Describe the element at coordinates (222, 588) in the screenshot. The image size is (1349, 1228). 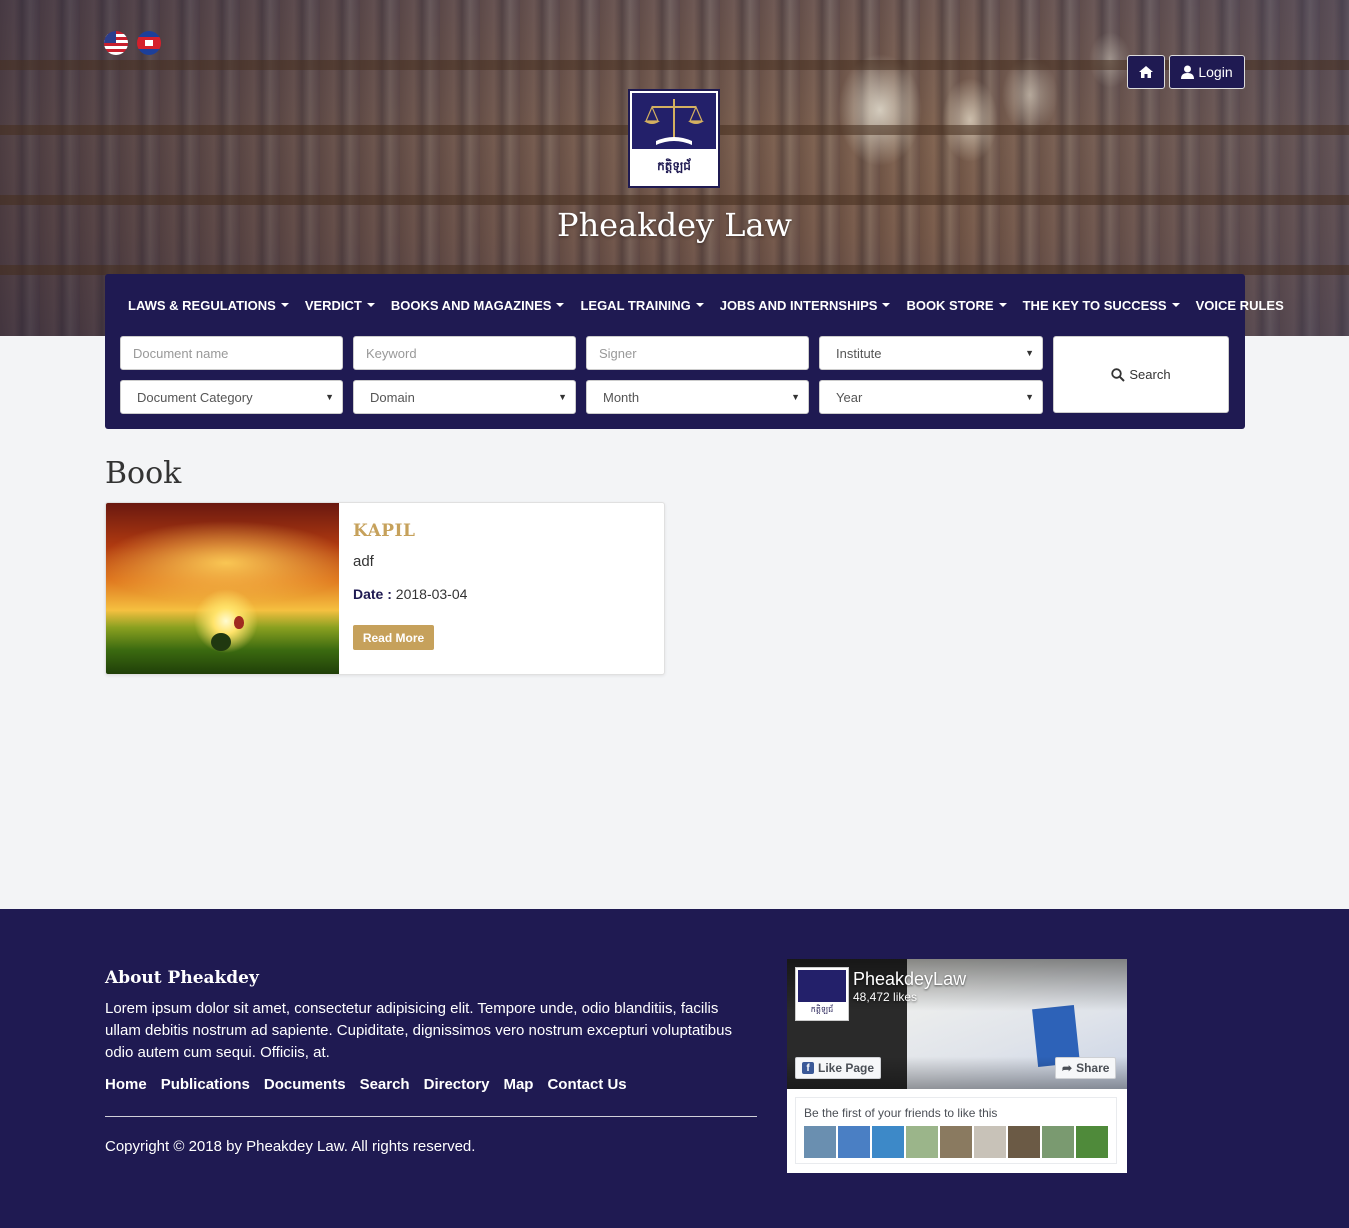
I see `book-thumbnail` at that location.